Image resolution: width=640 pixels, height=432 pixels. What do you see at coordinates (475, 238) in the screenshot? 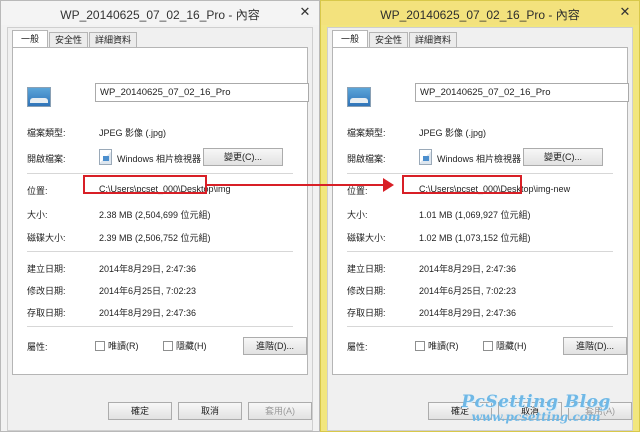
I see `size-on-disk-value: 1.02 MB (1,073,152 位元組)` at bounding box center [475, 238].